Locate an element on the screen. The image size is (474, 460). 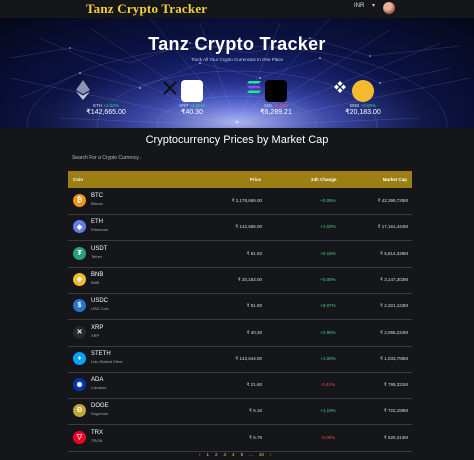
coin-change: -0.41% is located at coordinates (328, 385).